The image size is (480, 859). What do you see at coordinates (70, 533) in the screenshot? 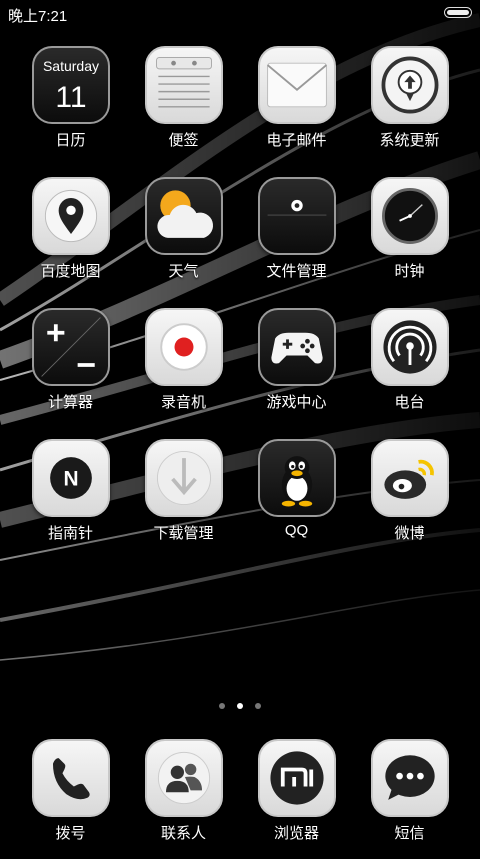
I see `app-label: 指南针` at bounding box center [70, 533].